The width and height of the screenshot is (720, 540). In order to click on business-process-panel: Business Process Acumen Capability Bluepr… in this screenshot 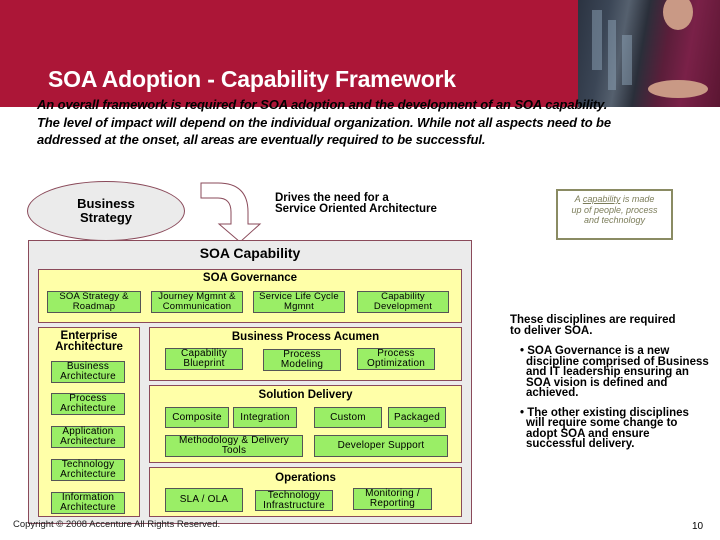, I will do `click(305, 354)`.